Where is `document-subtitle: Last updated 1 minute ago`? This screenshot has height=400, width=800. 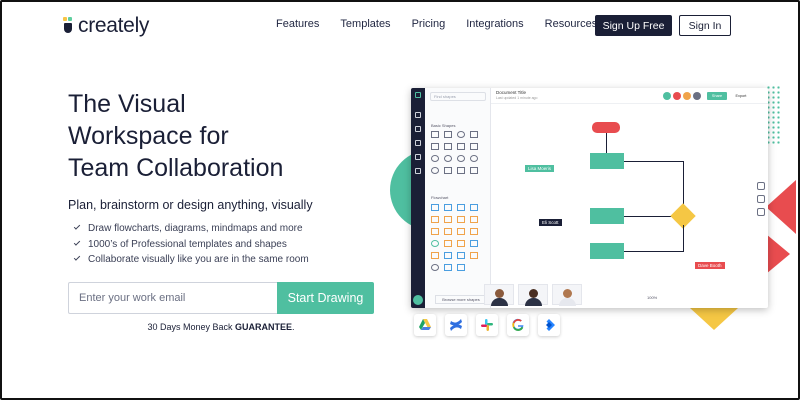
document-subtitle: Last updated 1 minute ago is located at coordinates (517, 98).